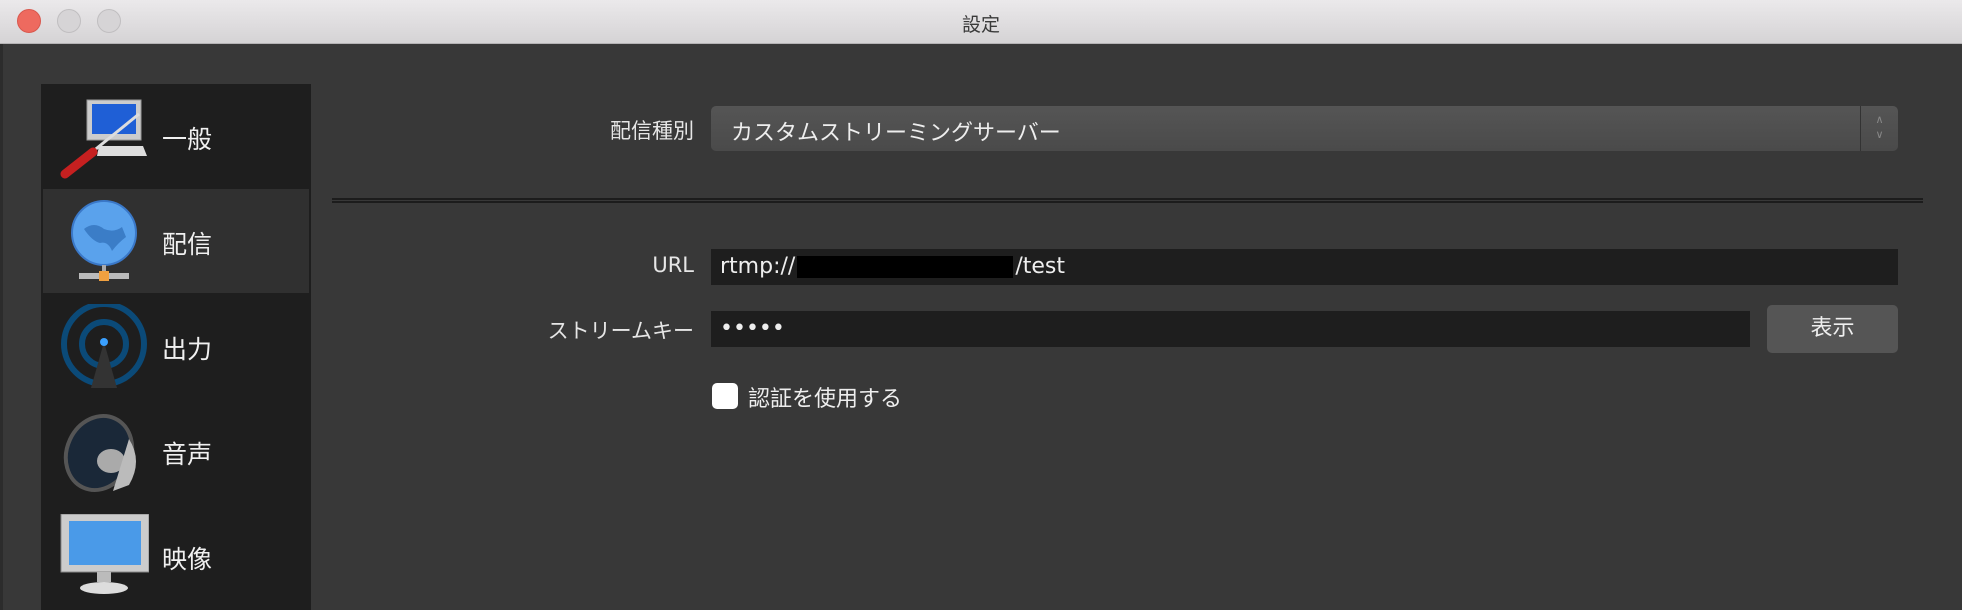 The height and width of the screenshot is (610, 1962). Describe the element at coordinates (99, 453) in the screenshot. I see `speaker-icon` at that location.